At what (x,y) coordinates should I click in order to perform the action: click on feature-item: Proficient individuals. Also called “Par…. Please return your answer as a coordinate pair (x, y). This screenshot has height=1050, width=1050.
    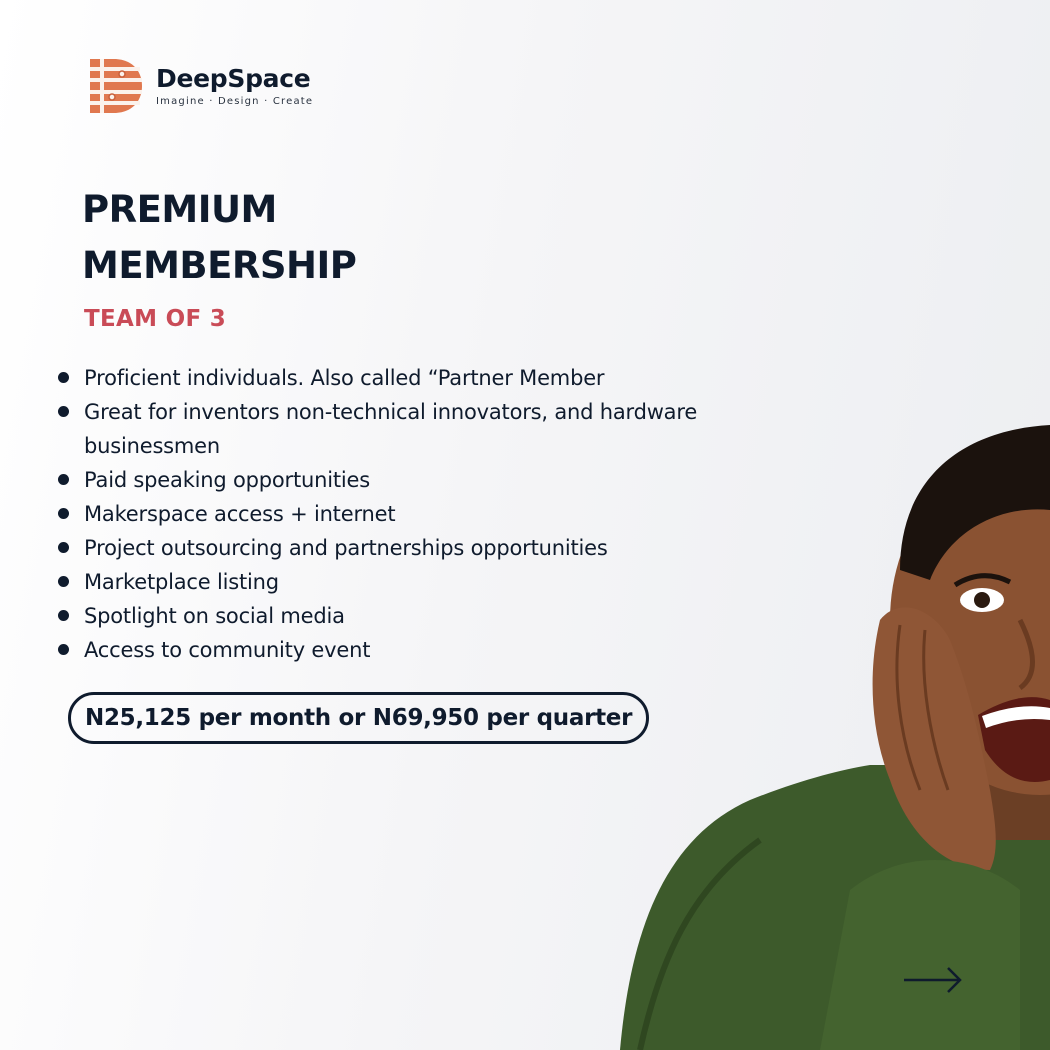
    Looking at the image, I should click on (416, 378).